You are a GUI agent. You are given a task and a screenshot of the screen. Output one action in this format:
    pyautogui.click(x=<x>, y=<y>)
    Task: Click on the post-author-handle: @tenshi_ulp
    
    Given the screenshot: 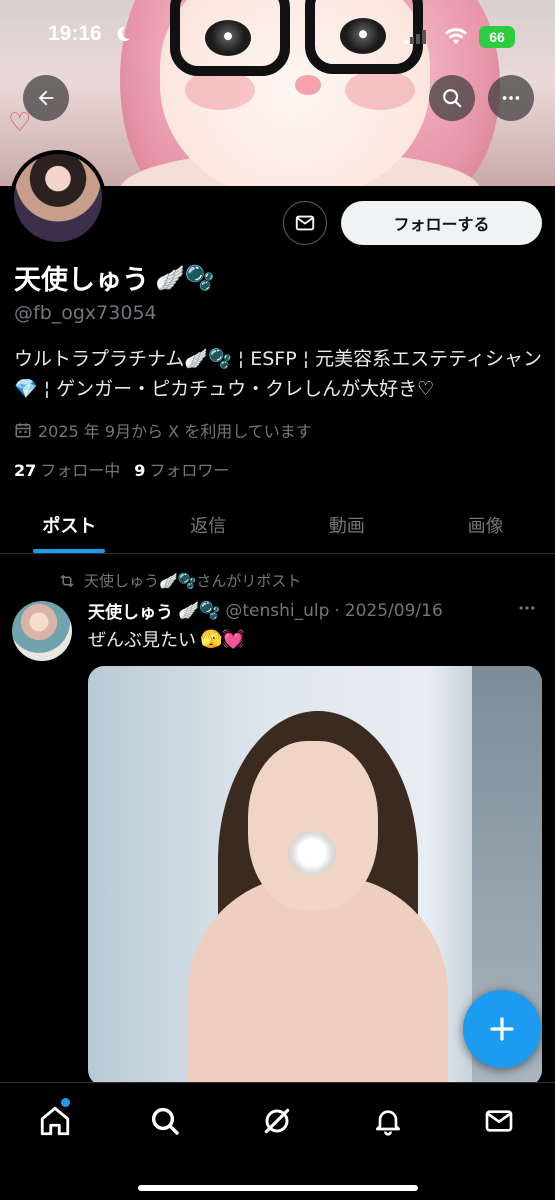 What is the action you would take?
    pyautogui.click(x=277, y=610)
    